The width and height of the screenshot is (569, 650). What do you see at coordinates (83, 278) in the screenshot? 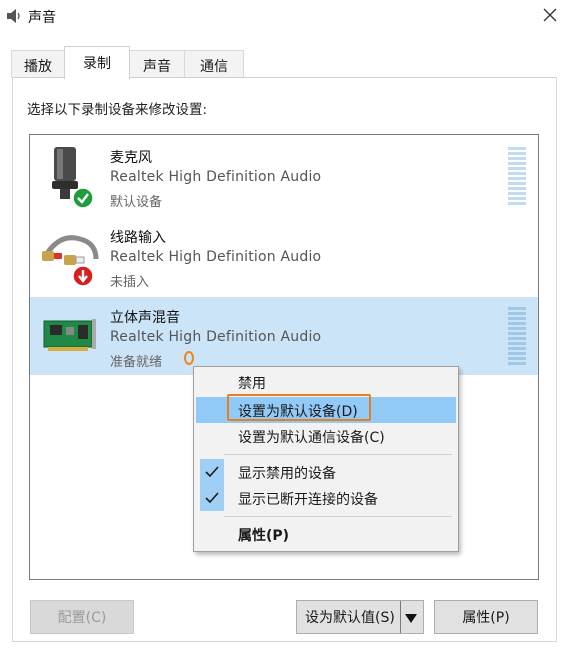
I see `unplugged-arrow-icon` at bounding box center [83, 278].